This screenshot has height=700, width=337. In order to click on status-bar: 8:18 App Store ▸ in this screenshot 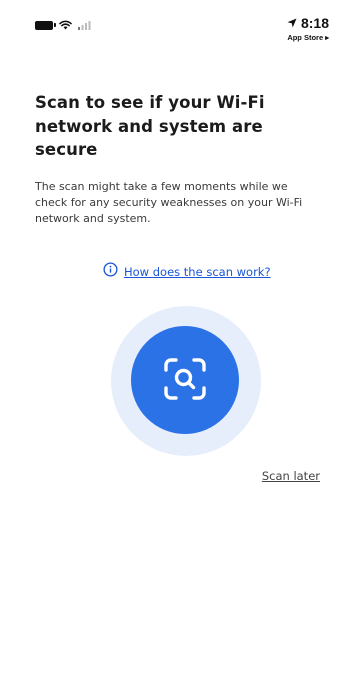, I will do `click(168, 22)`.